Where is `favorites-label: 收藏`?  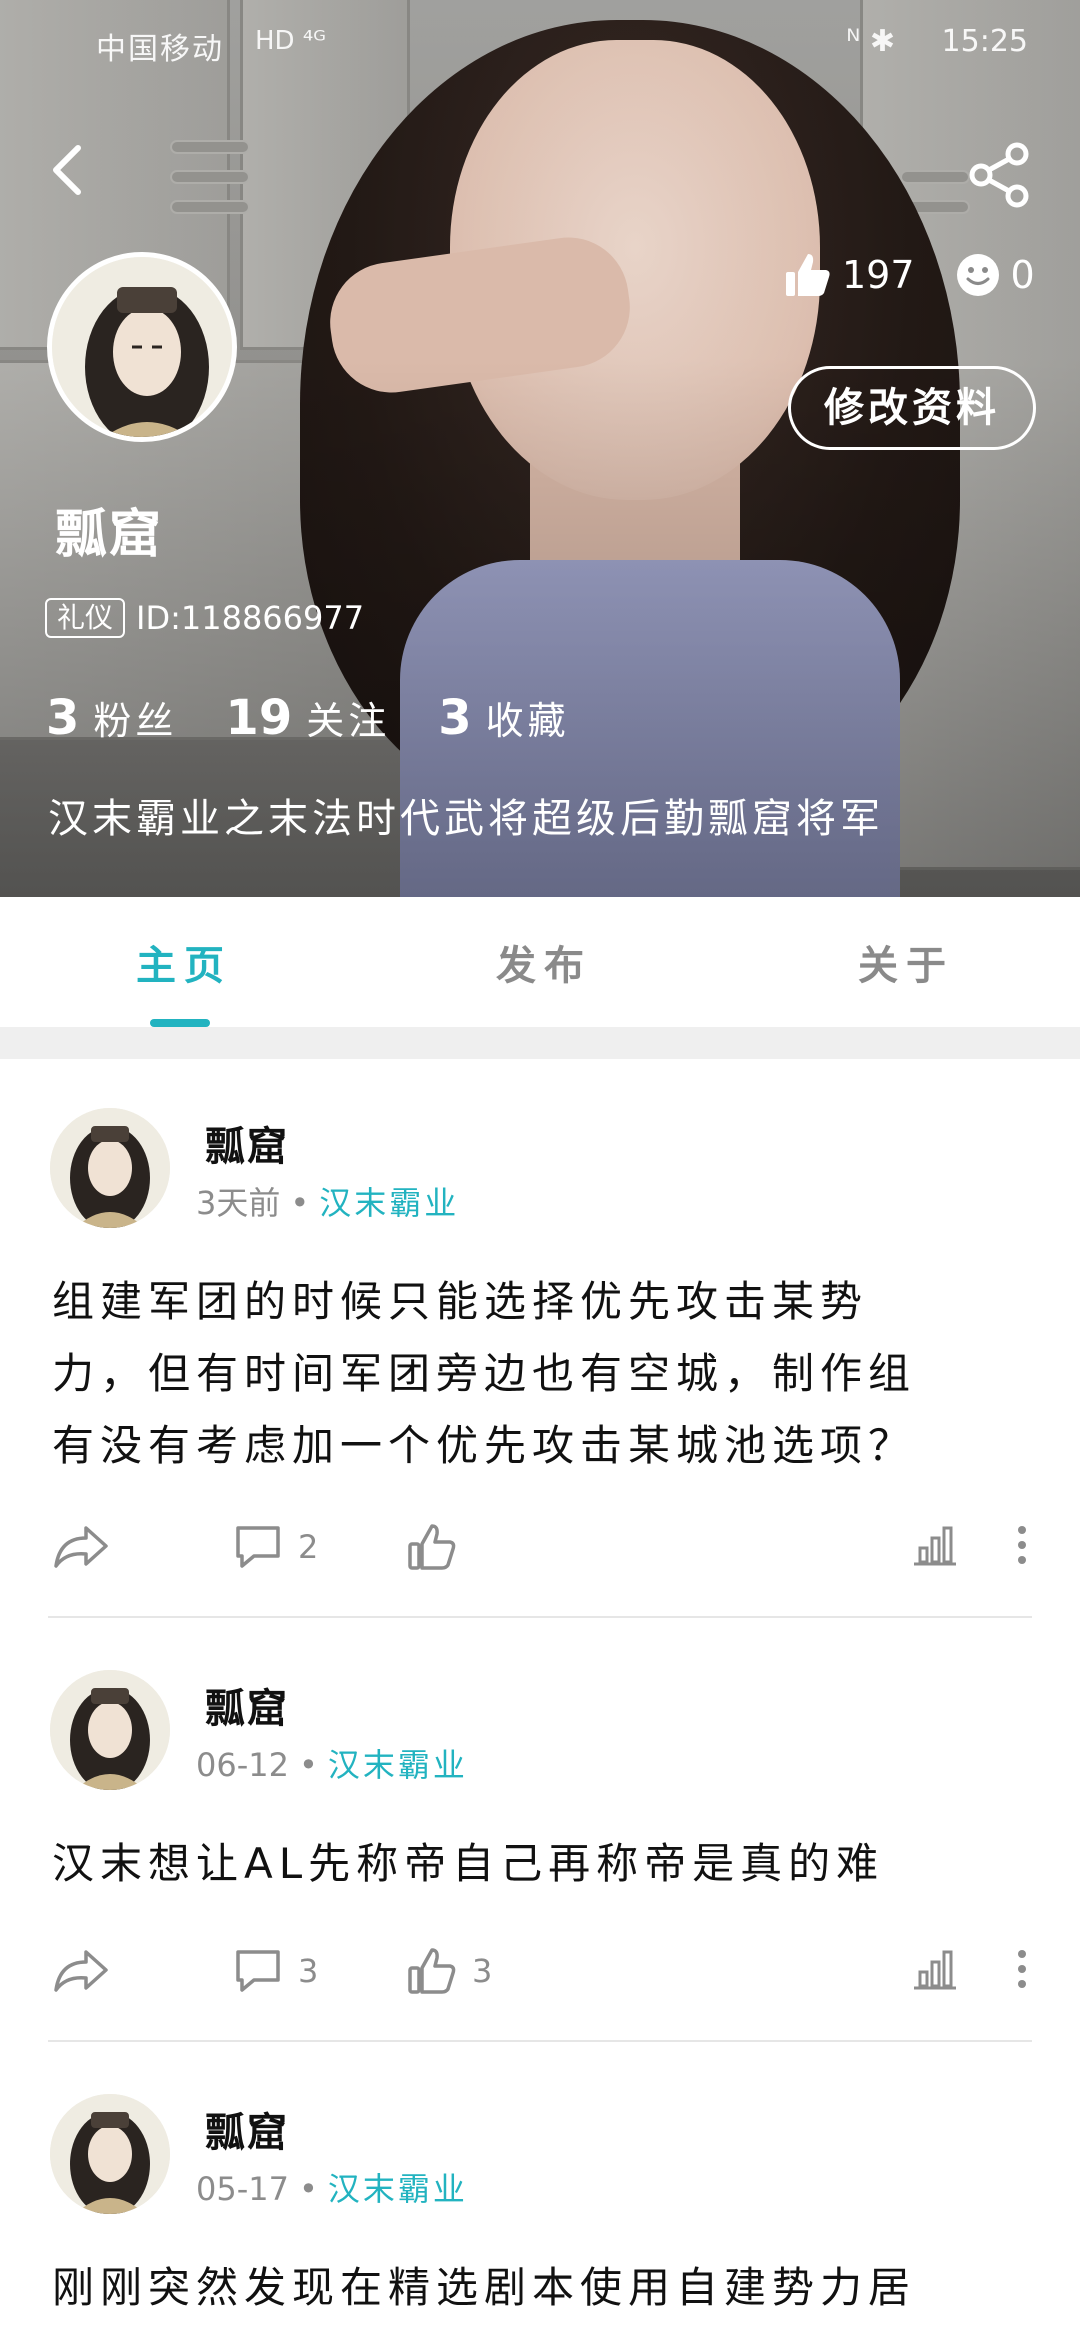
favorites-label: 收藏 is located at coordinates (528, 717).